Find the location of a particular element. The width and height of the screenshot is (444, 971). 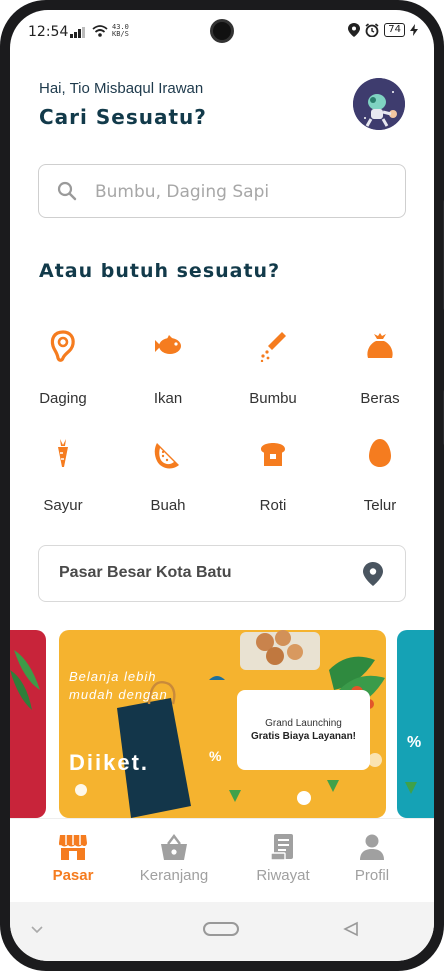

location-status-icon is located at coordinates (354, 30).